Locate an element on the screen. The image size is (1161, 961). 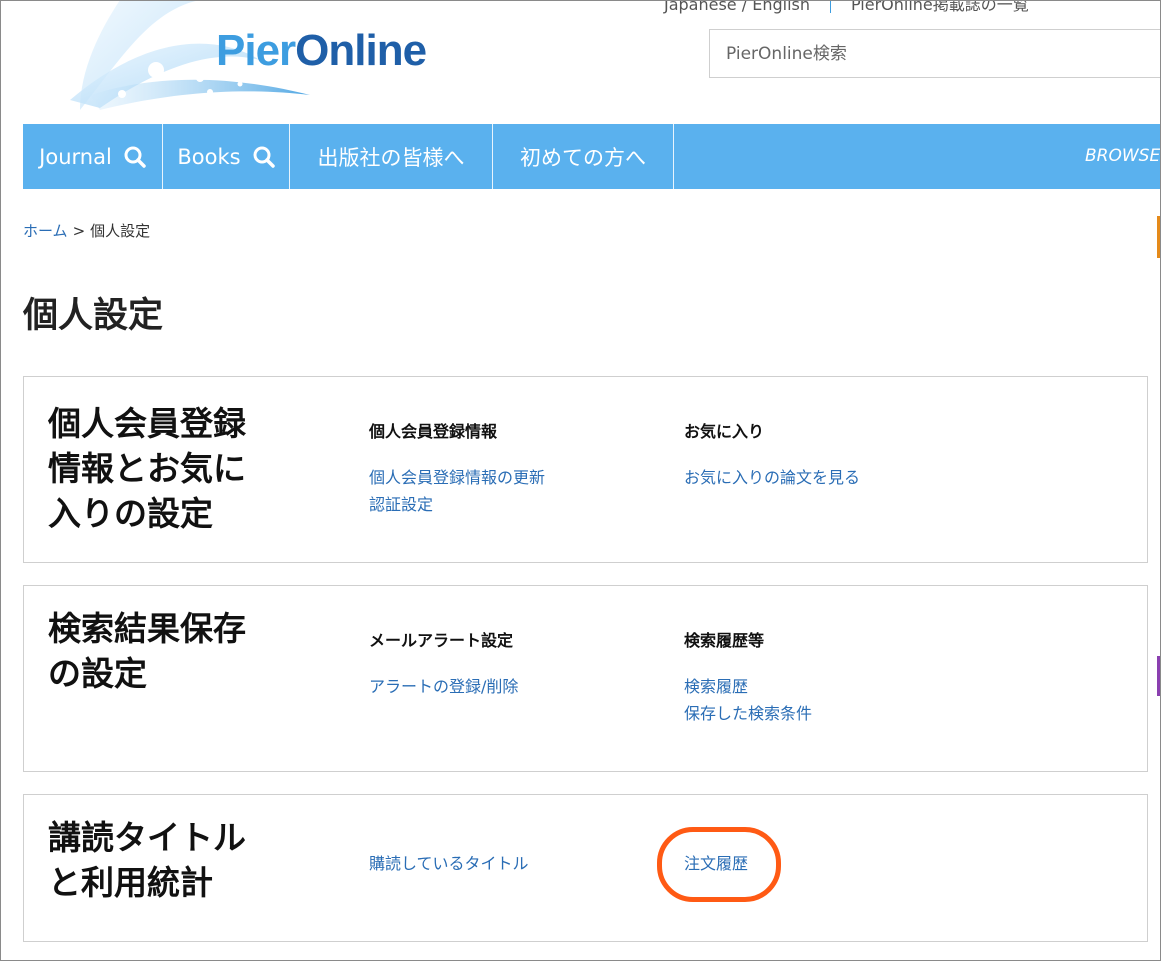
settings-card-subscriptions: 講読タイトル と利用統計 購読しているタイトル 注文履歴 is located at coordinates (585, 868).